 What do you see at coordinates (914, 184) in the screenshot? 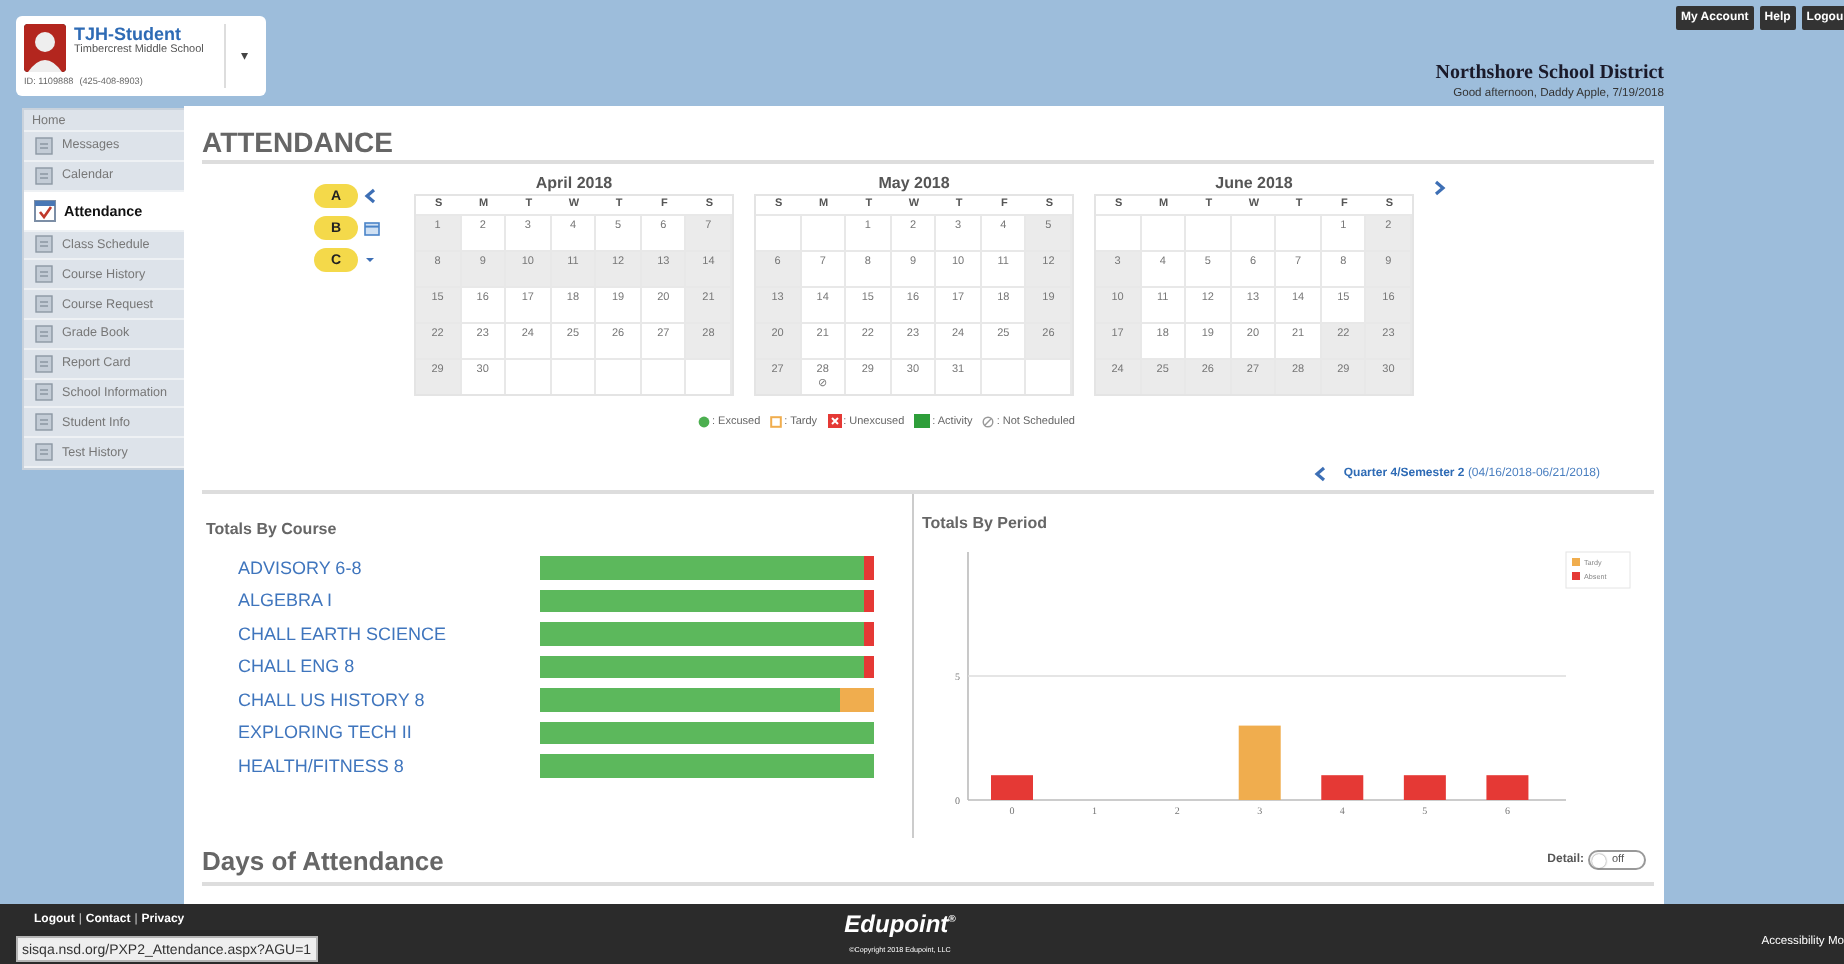
I see `month-title: May 2018` at bounding box center [914, 184].